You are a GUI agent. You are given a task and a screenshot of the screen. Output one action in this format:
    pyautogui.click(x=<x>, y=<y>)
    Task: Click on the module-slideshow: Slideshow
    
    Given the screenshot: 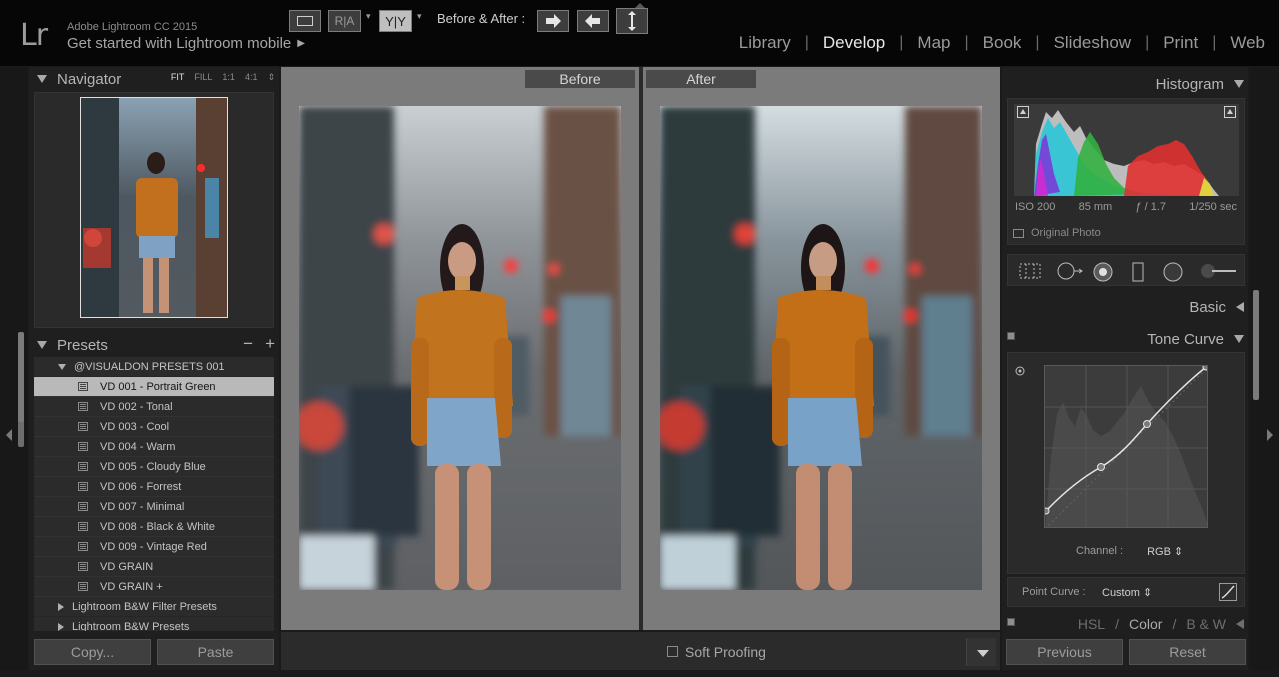 What is the action you would take?
    pyautogui.click(x=1093, y=43)
    